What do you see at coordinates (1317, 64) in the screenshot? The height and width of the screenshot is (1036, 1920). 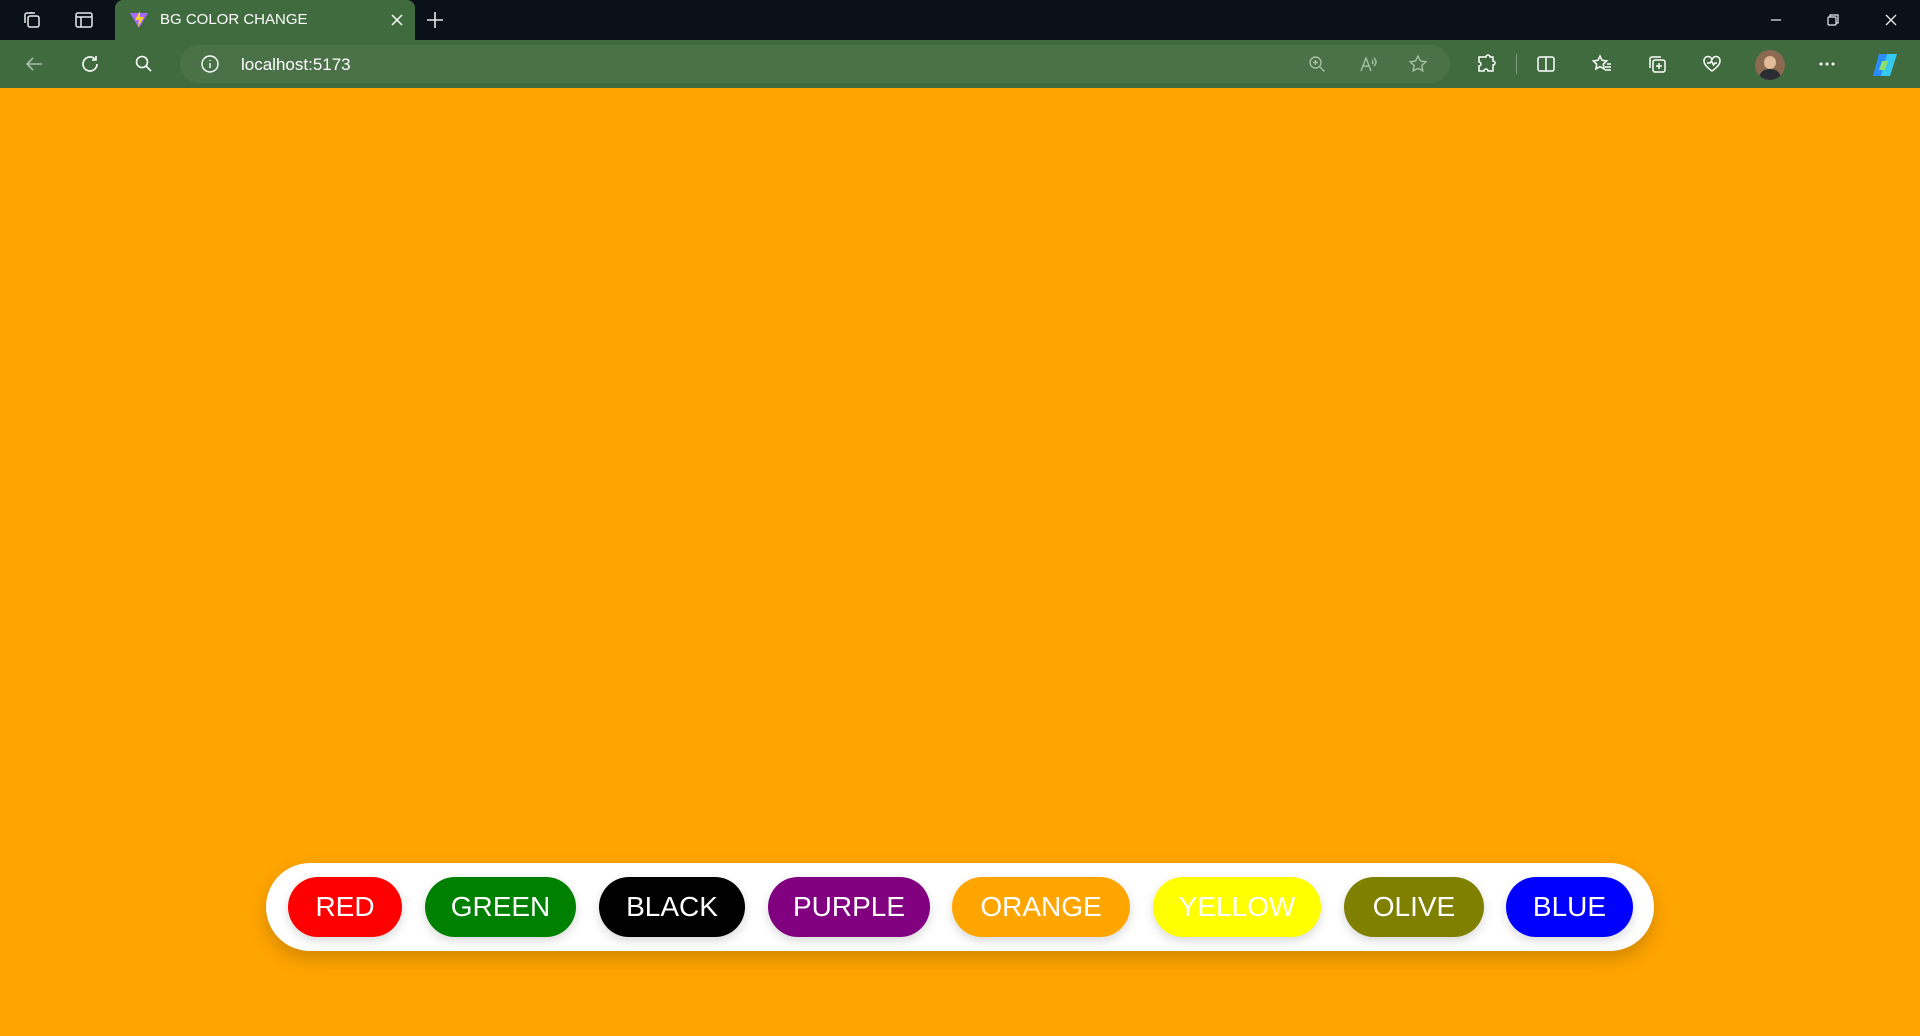 I see `zoom-icon` at bounding box center [1317, 64].